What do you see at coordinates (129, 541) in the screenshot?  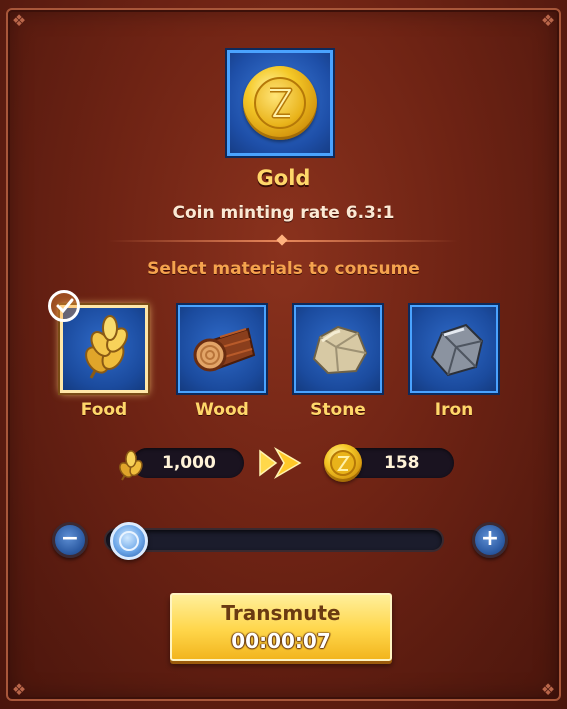 I see `amount-slider-handle` at bounding box center [129, 541].